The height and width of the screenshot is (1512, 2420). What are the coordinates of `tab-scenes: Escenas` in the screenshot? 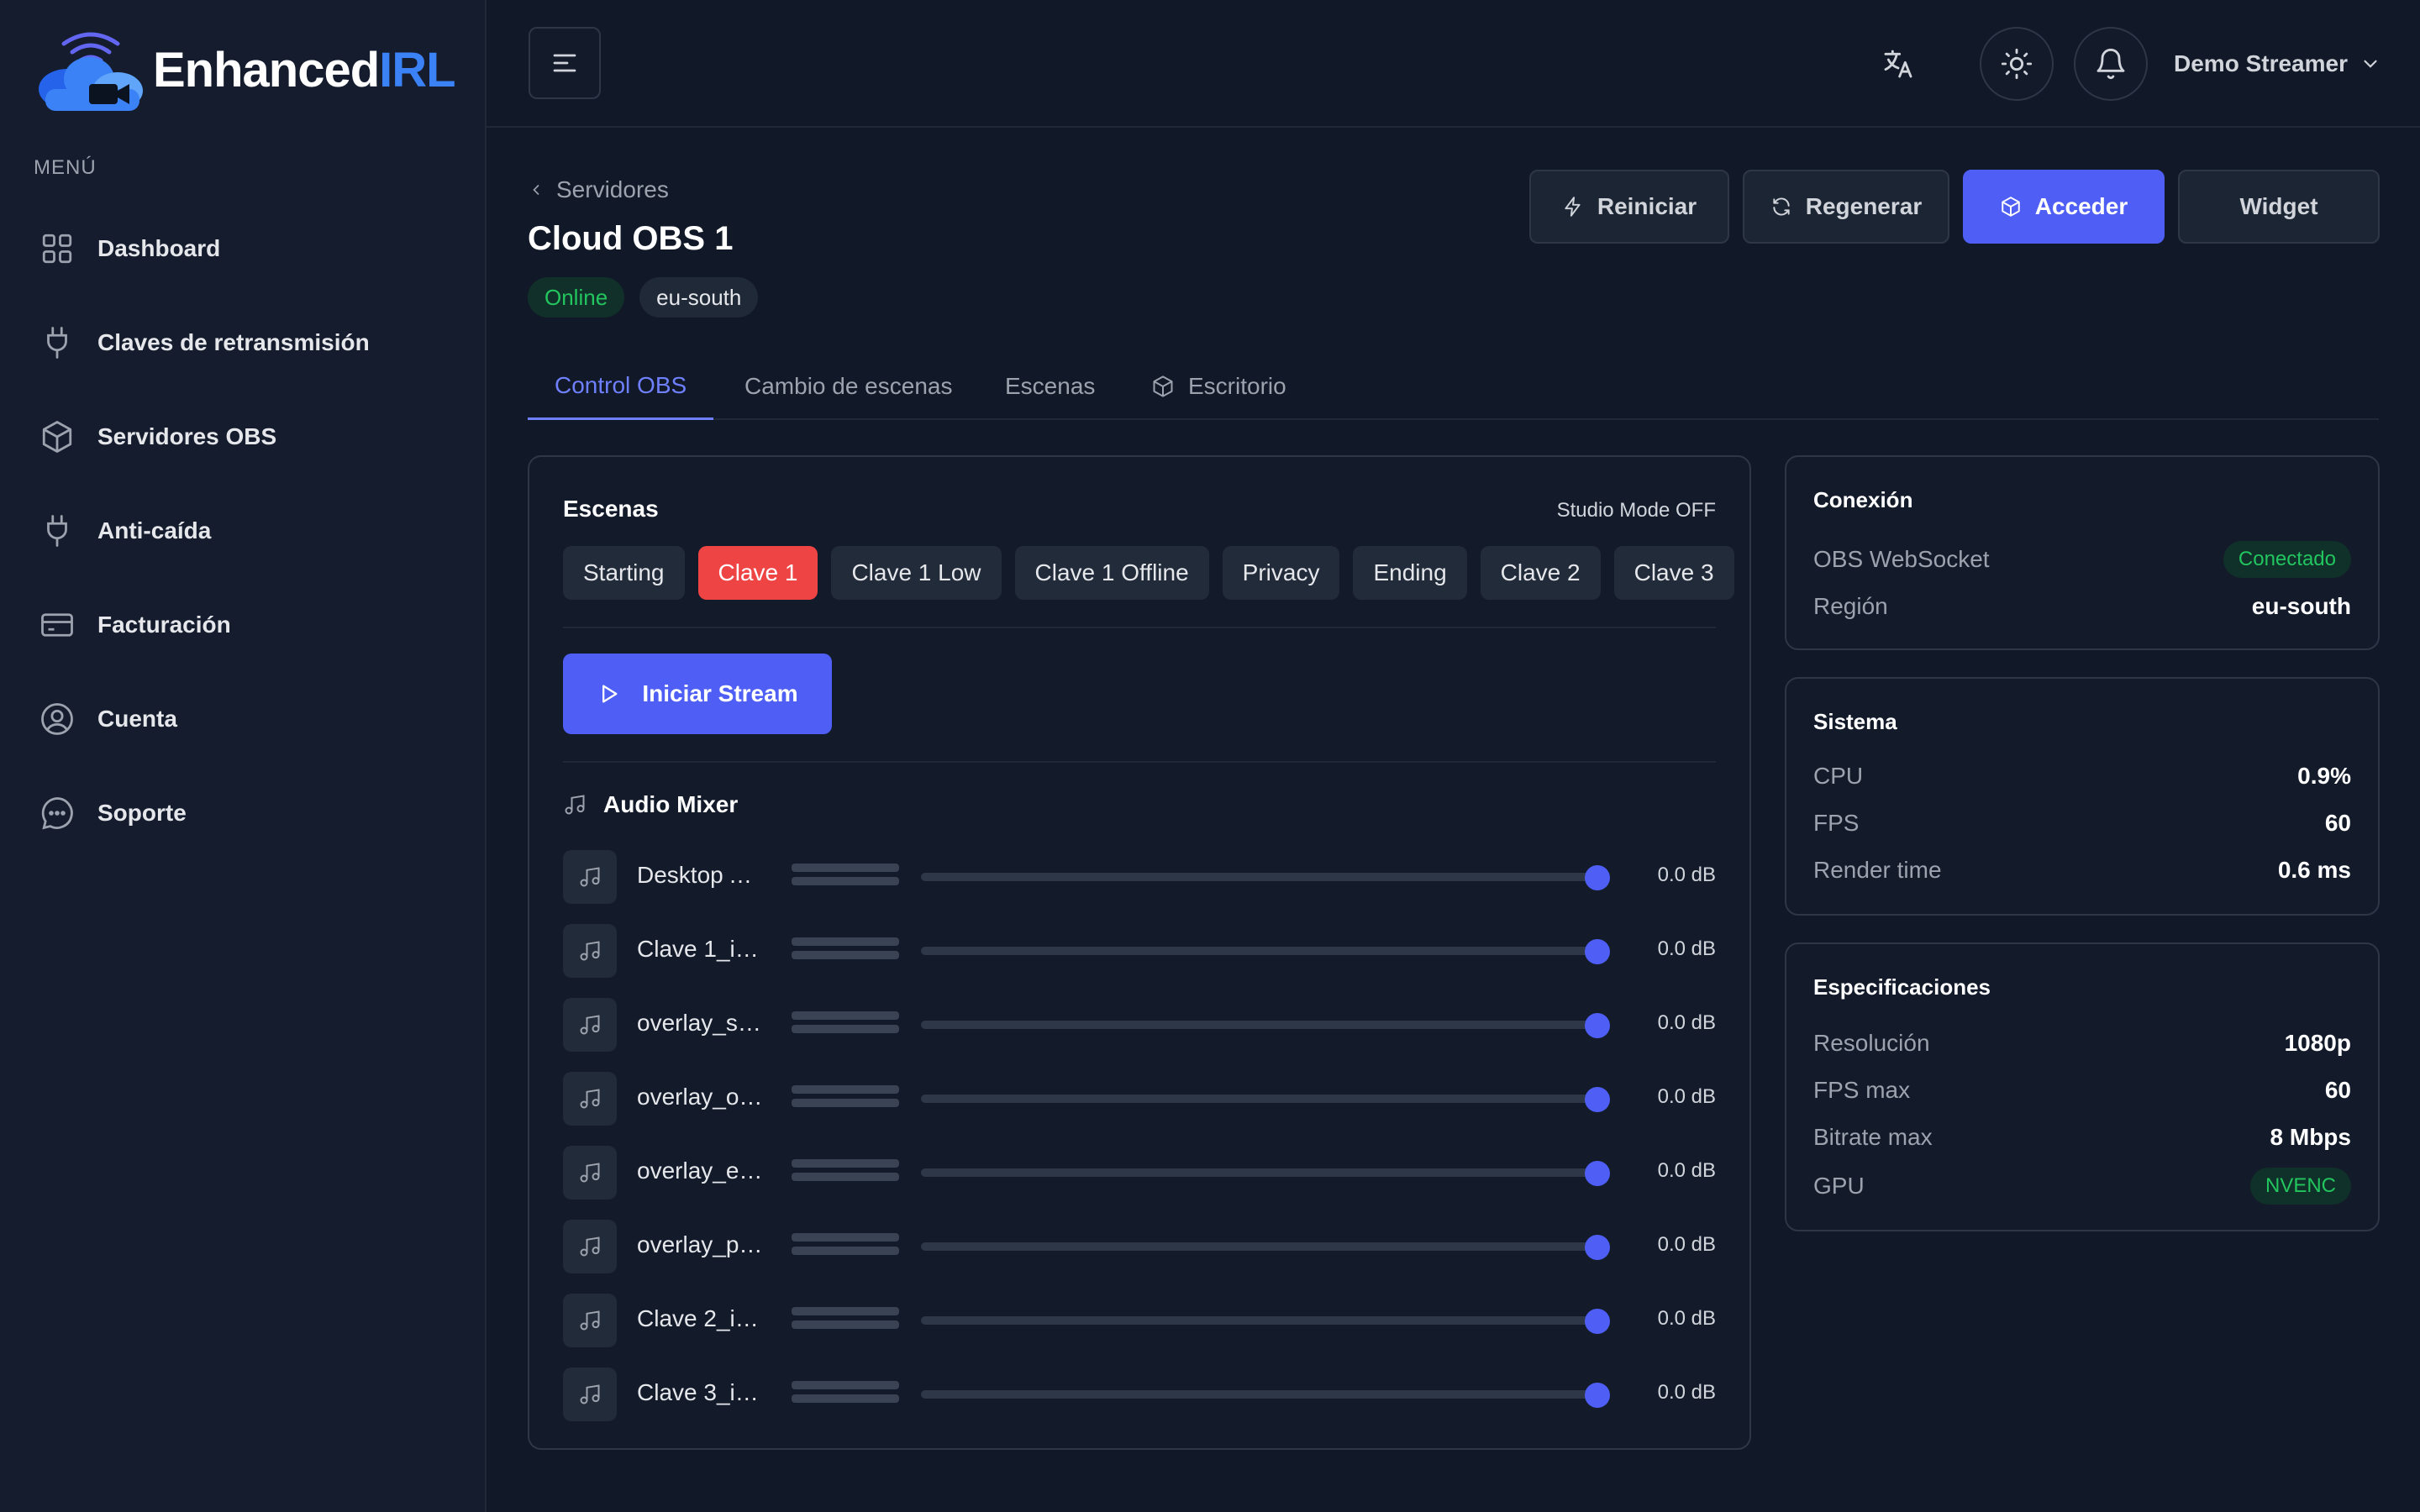 It's located at (1050, 386).